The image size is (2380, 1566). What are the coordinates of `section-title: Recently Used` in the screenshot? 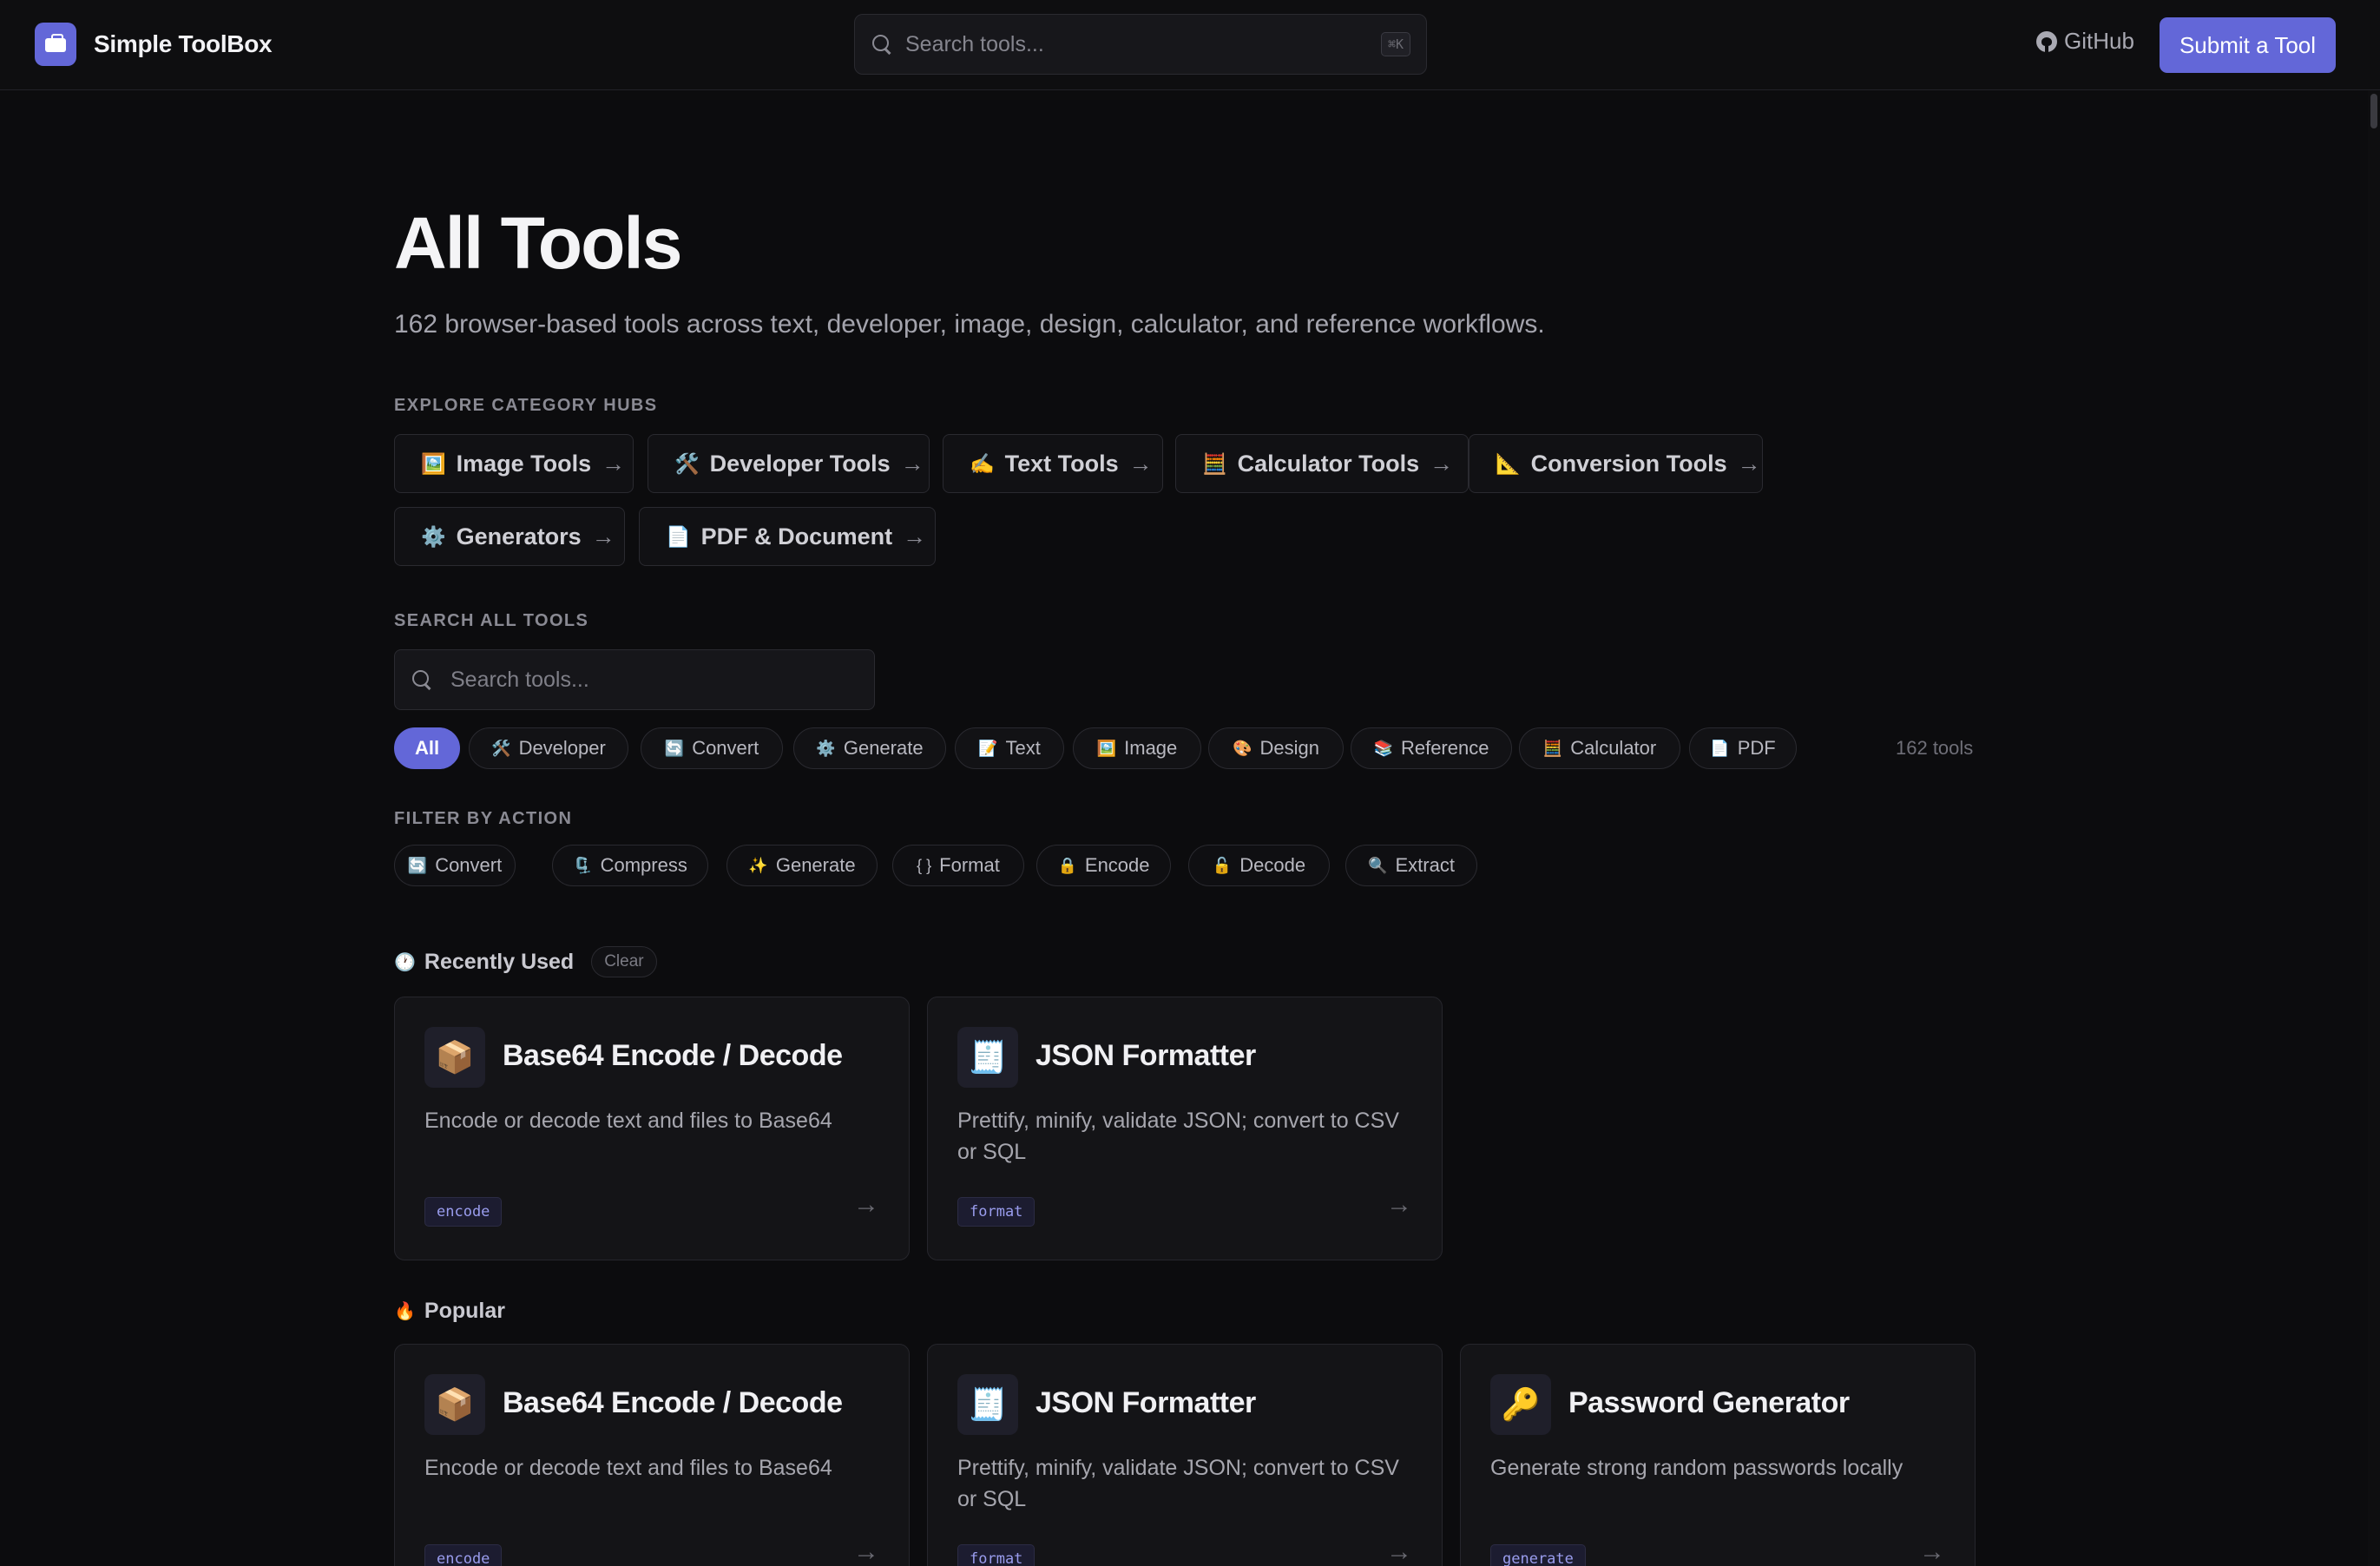 It's located at (499, 961).